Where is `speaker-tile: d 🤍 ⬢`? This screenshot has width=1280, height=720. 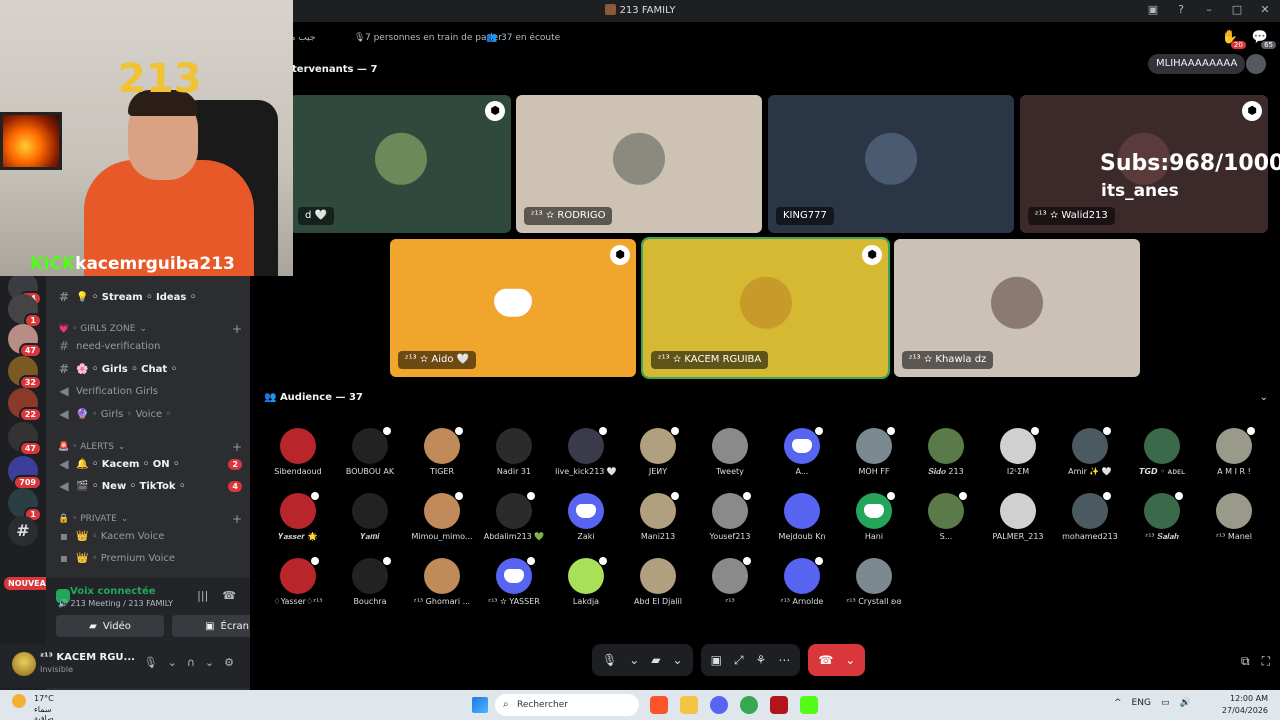 speaker-tile: d 🤍 ⬢ is located at coordinates (400, 164).